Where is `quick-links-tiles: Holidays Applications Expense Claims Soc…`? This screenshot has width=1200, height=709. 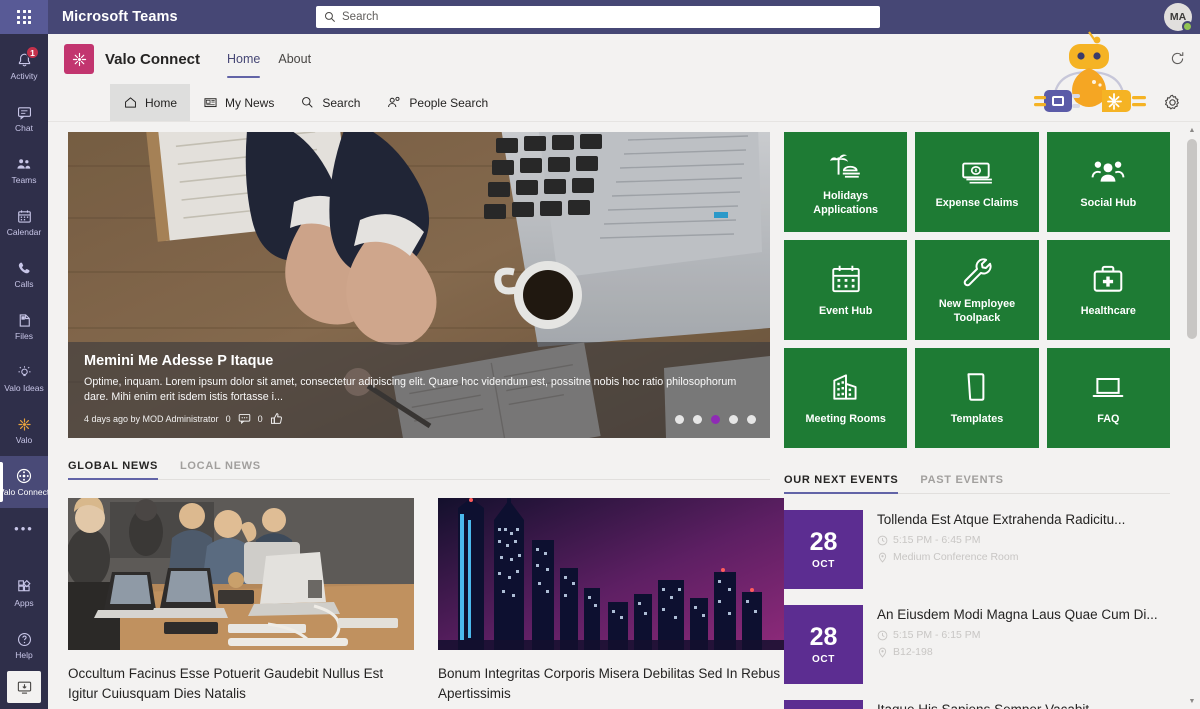 quick-links-tiles: Holidays Applications Expense Claims Soc… is located at coordinates (977, 290).